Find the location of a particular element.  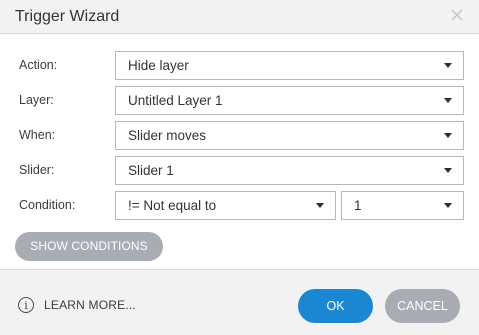

action-select: Hide layer is located at coordinates (289, 65).